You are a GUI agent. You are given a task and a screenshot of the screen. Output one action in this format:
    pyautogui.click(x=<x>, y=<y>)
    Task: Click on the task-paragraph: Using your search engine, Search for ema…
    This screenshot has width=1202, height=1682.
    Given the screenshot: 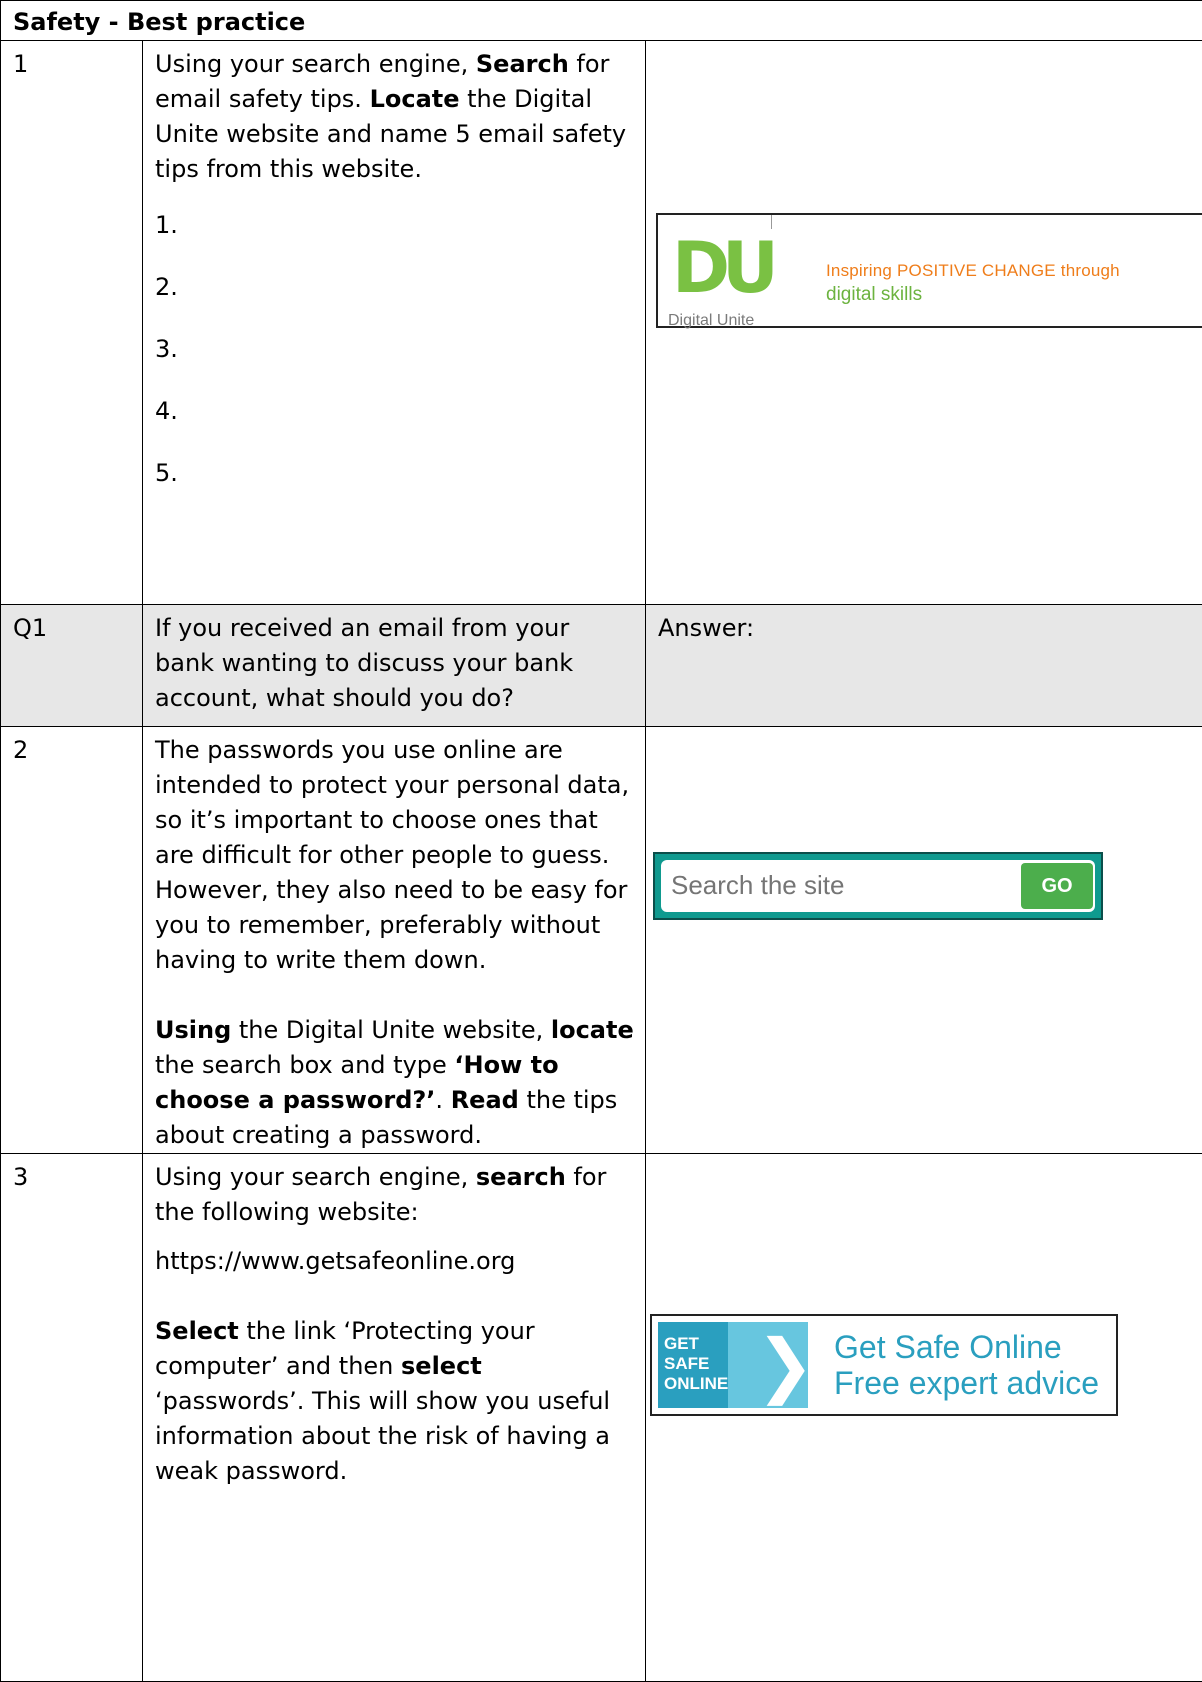 What is the action you would take?
    pyautogui.click(x=391, y=116)
    